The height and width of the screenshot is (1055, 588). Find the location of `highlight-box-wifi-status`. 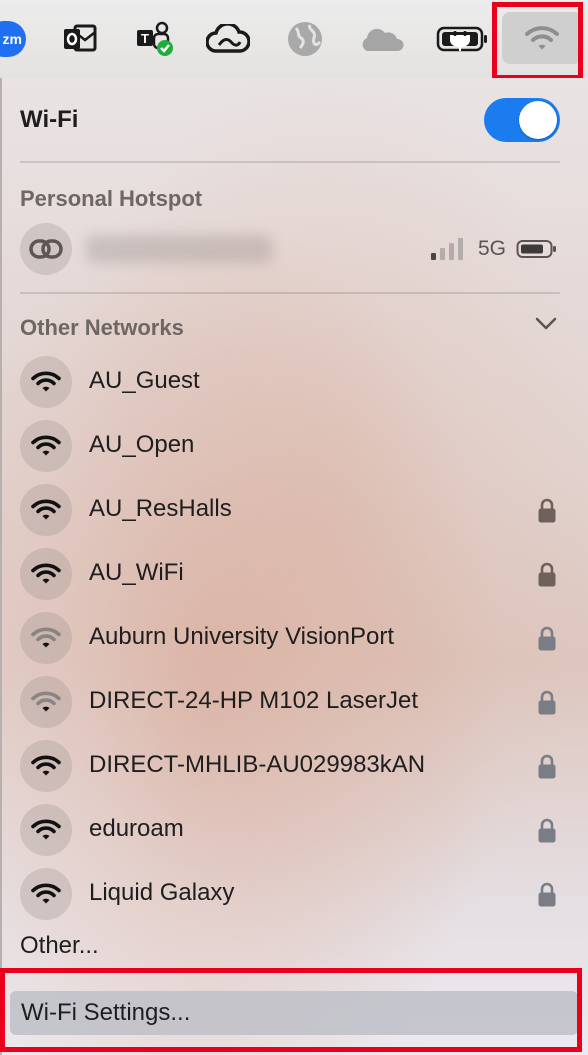

highlight-box-wifi-status is located at coordinates (537, 41).